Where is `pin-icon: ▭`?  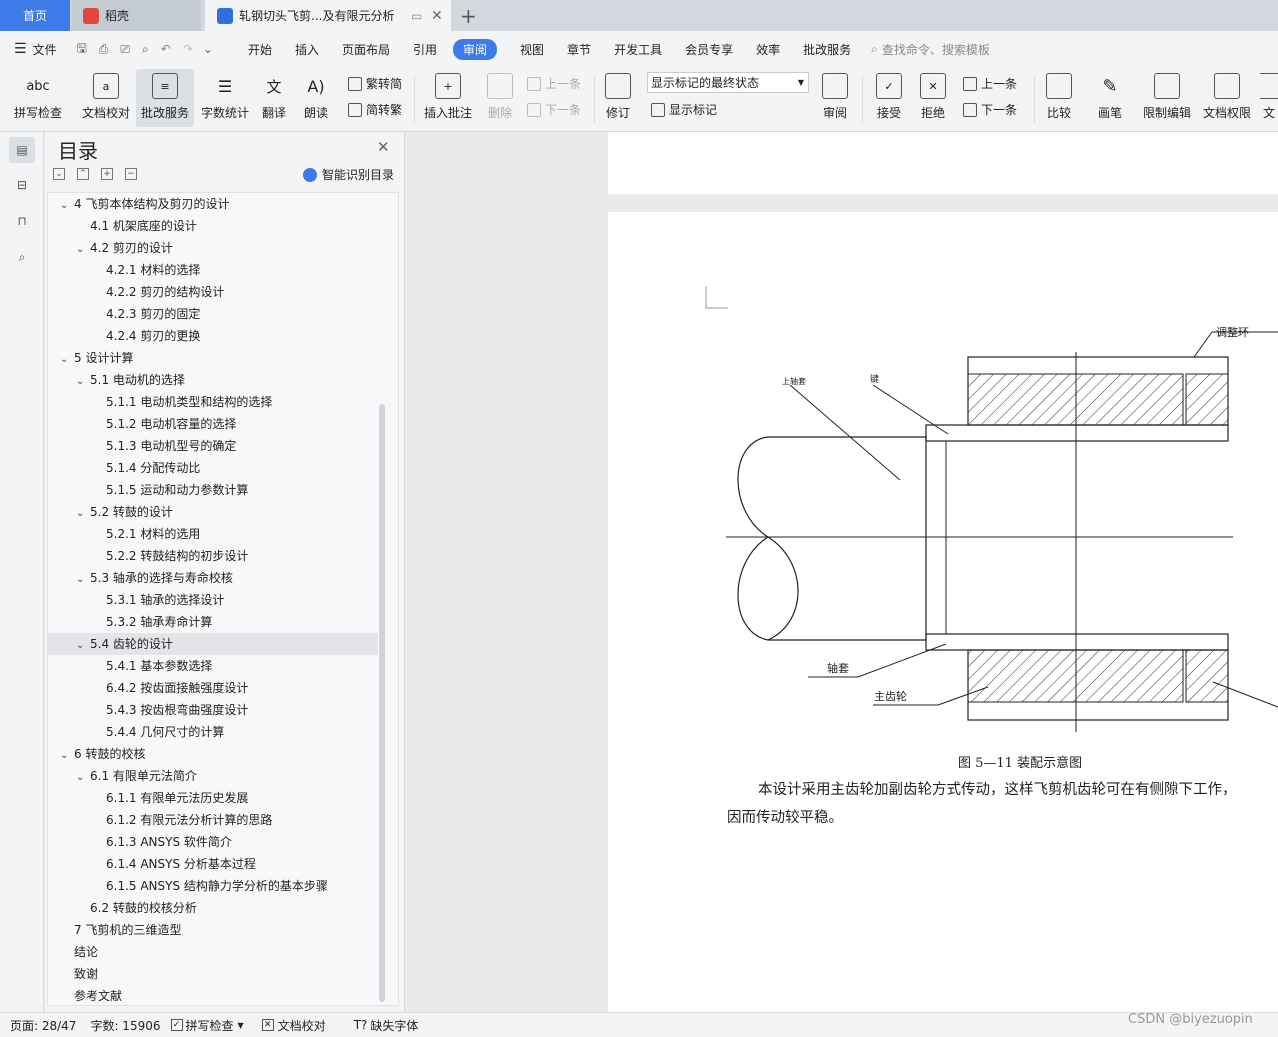
pin-icon: ▭ is located at coordinates (416, 16).